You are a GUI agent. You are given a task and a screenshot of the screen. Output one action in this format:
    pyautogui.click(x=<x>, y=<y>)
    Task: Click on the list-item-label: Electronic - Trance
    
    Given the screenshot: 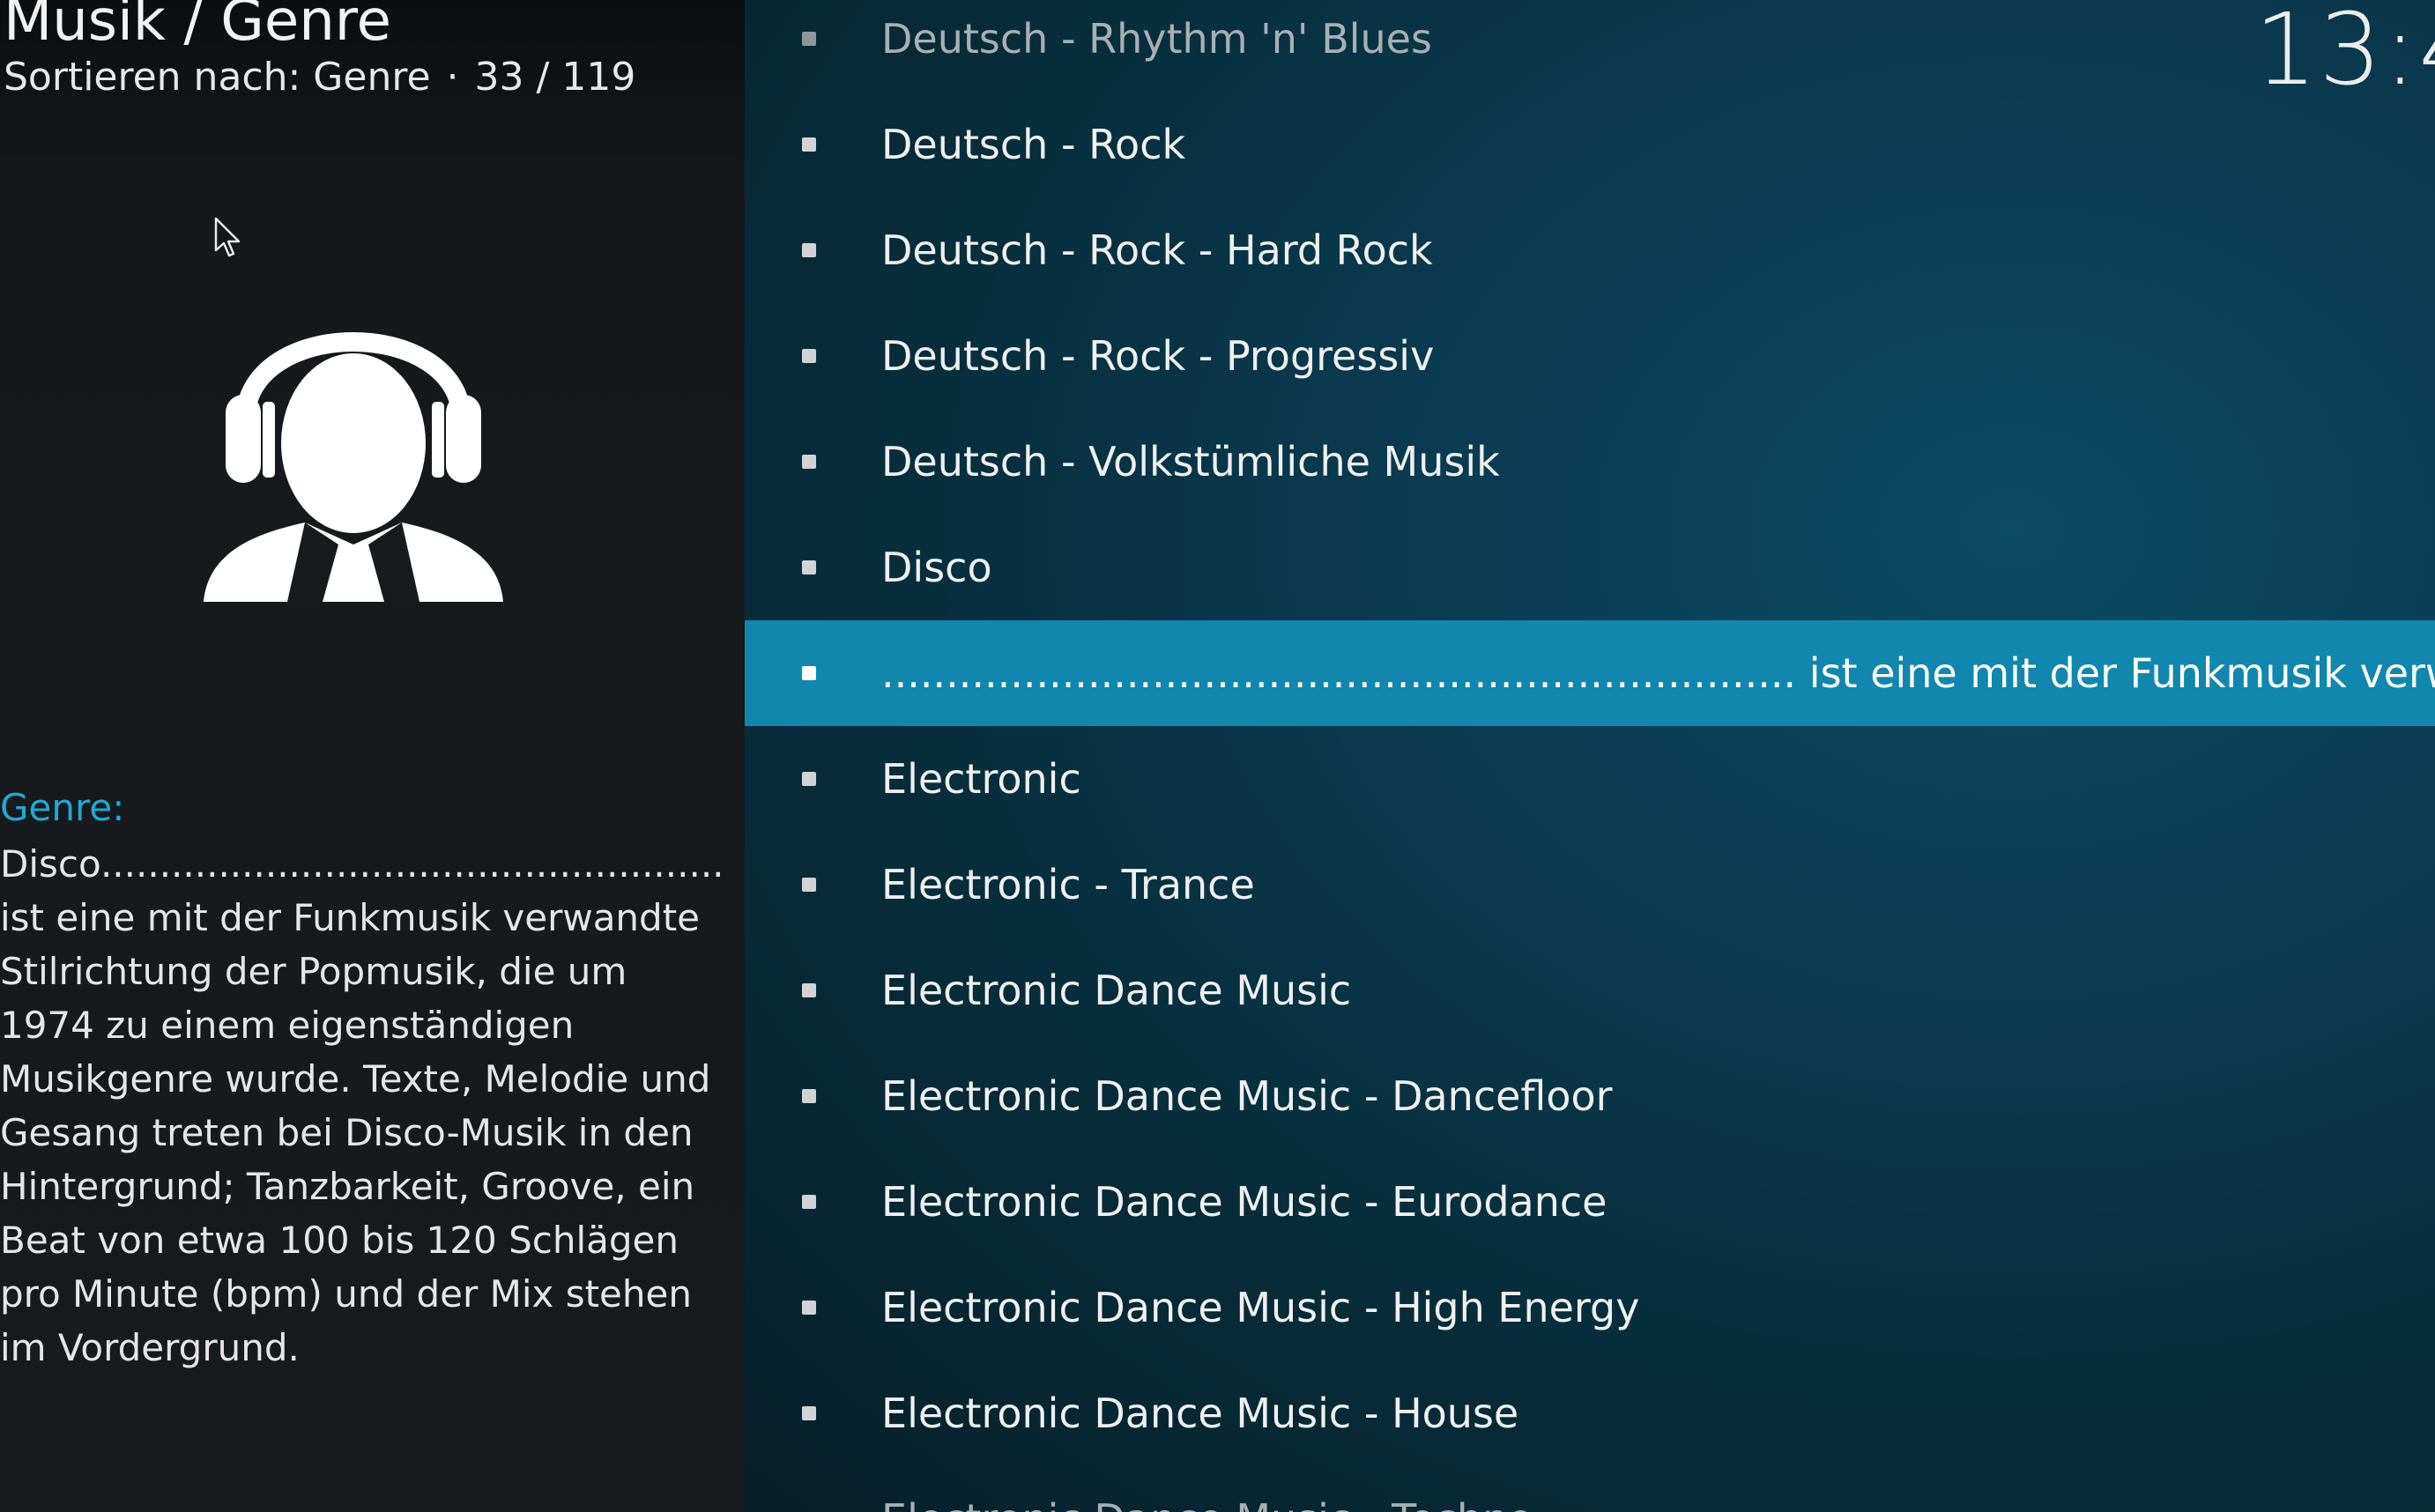 What is the action you would take?
    pyautogui.click(x=1068, y=884)
    